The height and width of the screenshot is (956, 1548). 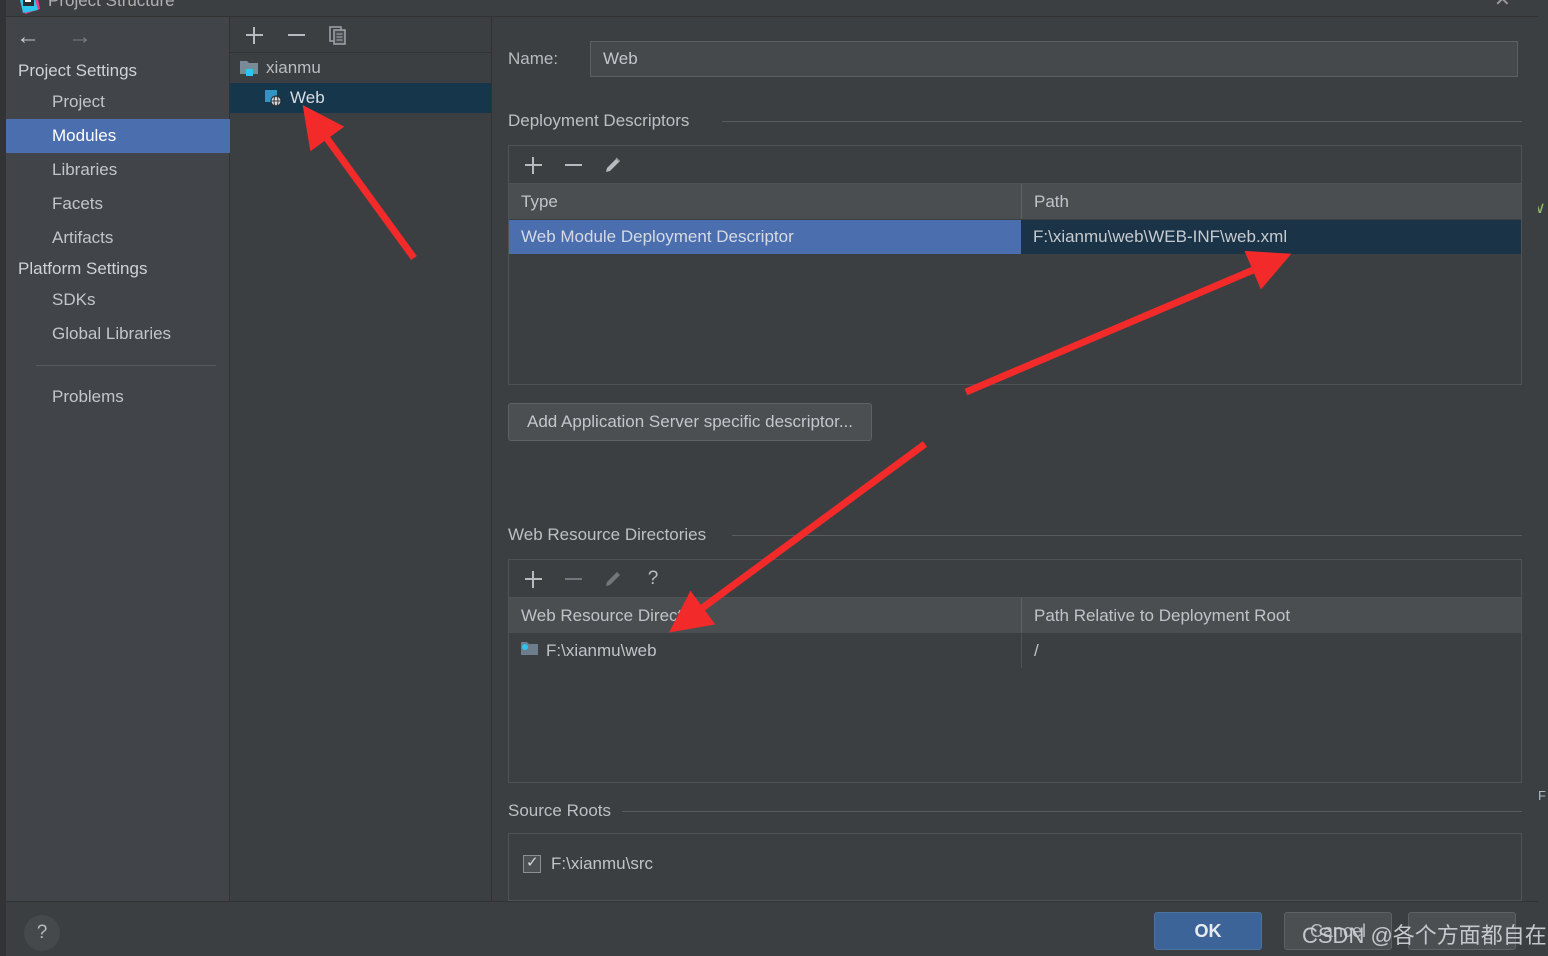 I want to click on column-header-web-resource-directory: Web Resource Directory, so click(x=765, y=615).